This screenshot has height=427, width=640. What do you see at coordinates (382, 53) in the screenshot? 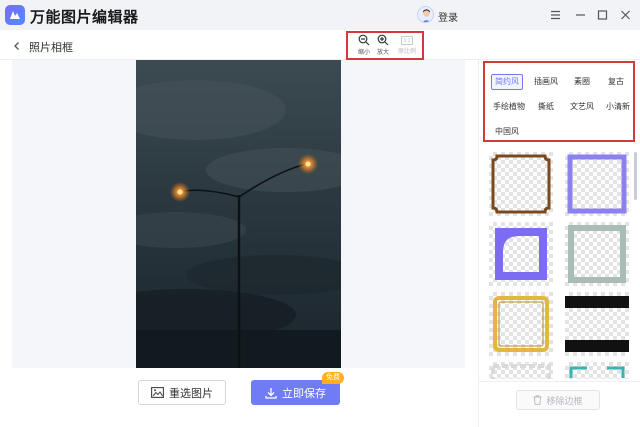
I see `zoom-in-label: 放大` at bounding box center [382, 53].